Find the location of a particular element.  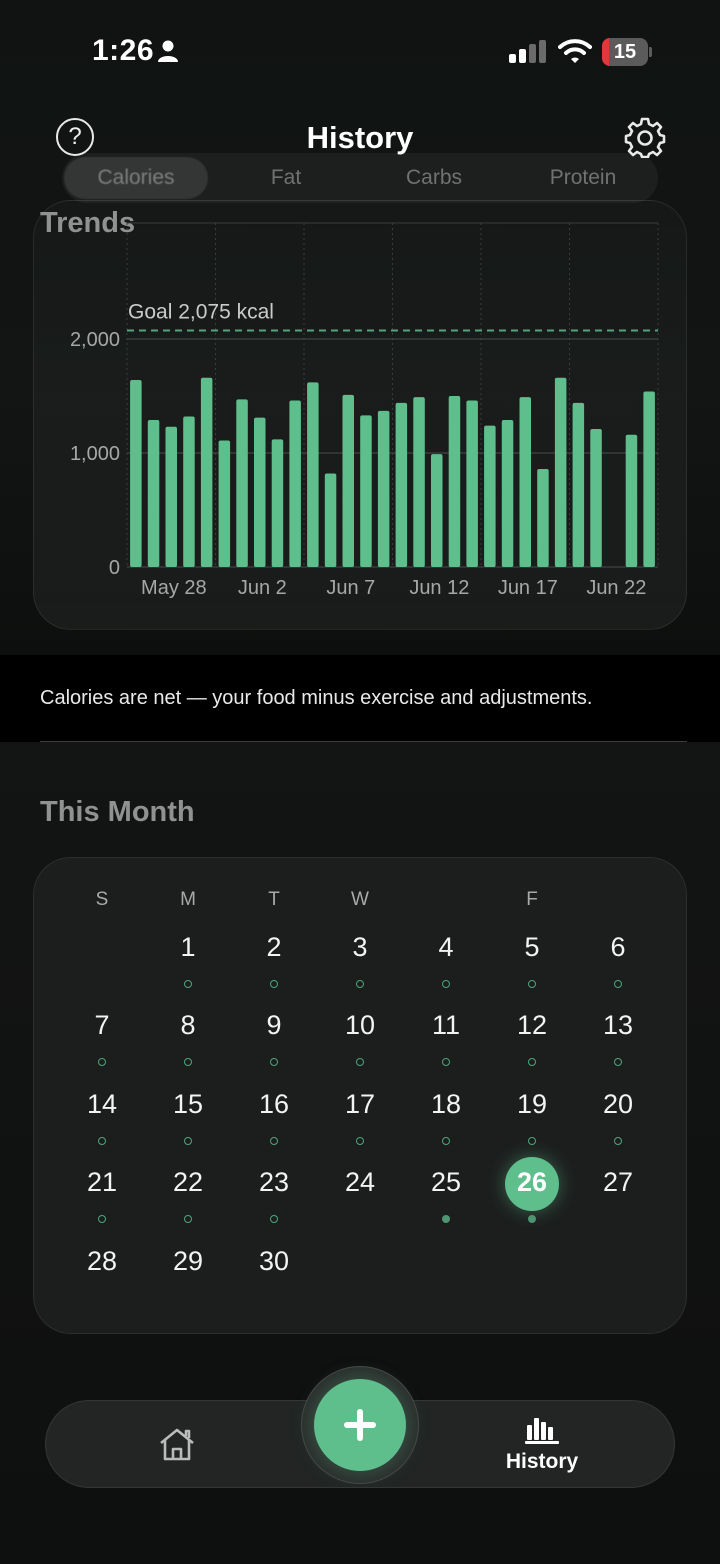

history-chart-icon is located at coordinates (542, 1430).